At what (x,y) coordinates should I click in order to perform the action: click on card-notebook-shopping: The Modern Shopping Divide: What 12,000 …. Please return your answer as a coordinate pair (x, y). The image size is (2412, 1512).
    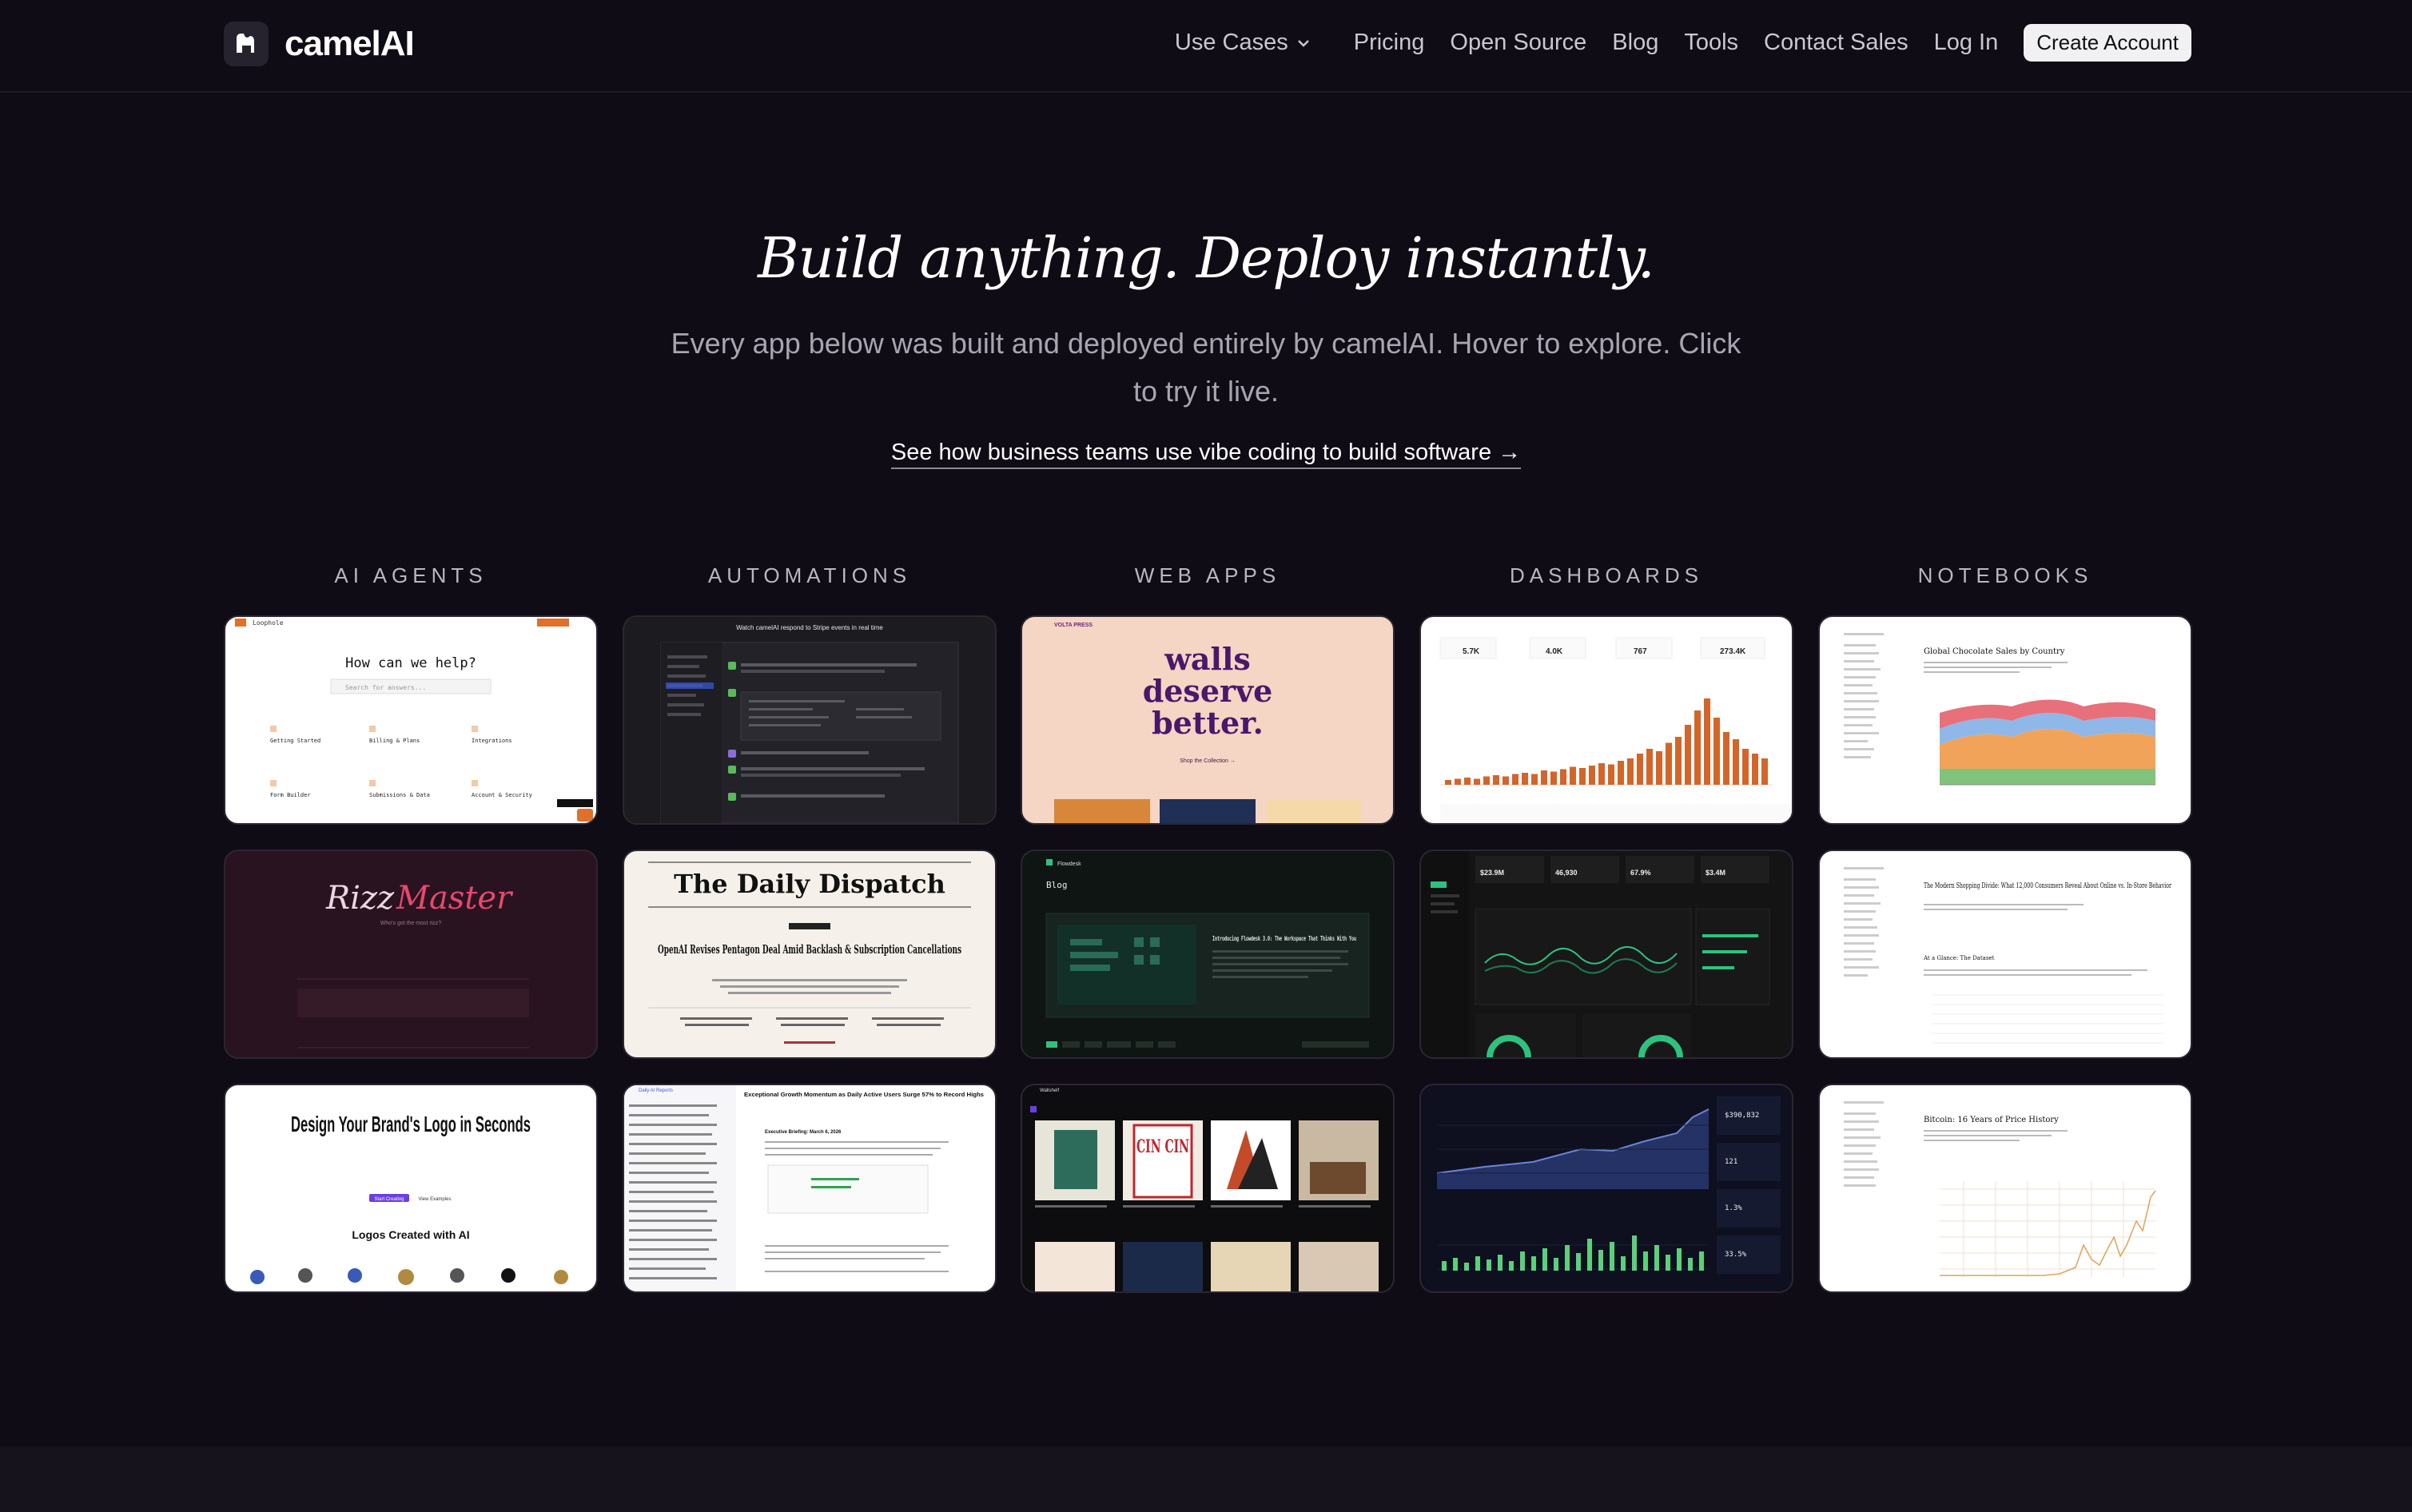
    Looking at the image, I should click on (2005, 954).